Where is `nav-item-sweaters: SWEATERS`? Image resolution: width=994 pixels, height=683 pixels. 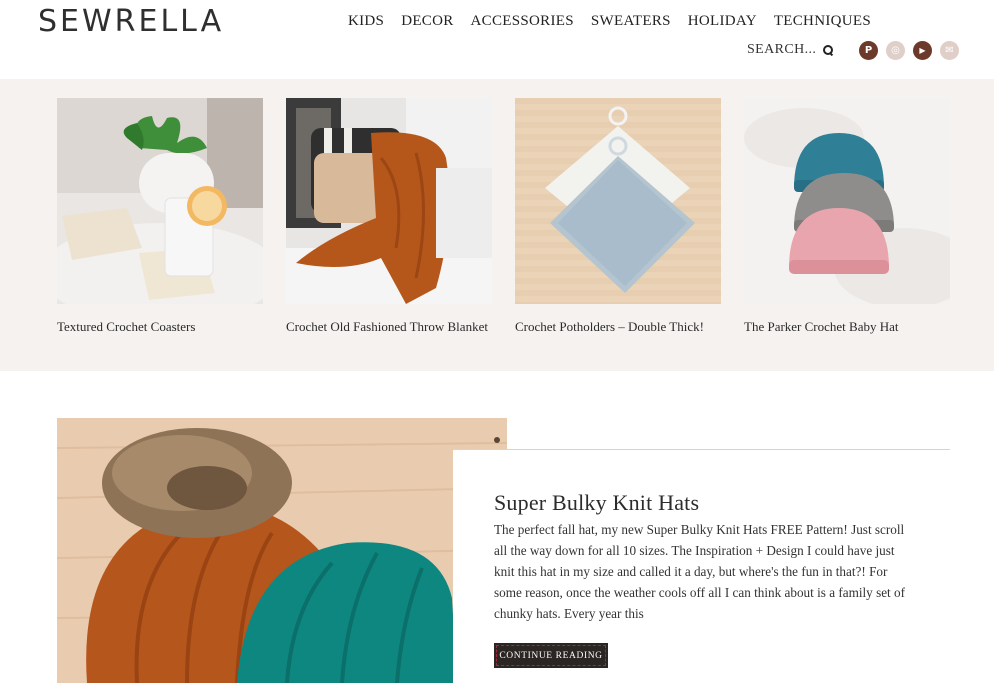
nav-item-sweaters: SWEATERS is located at coordinates (631, 21).